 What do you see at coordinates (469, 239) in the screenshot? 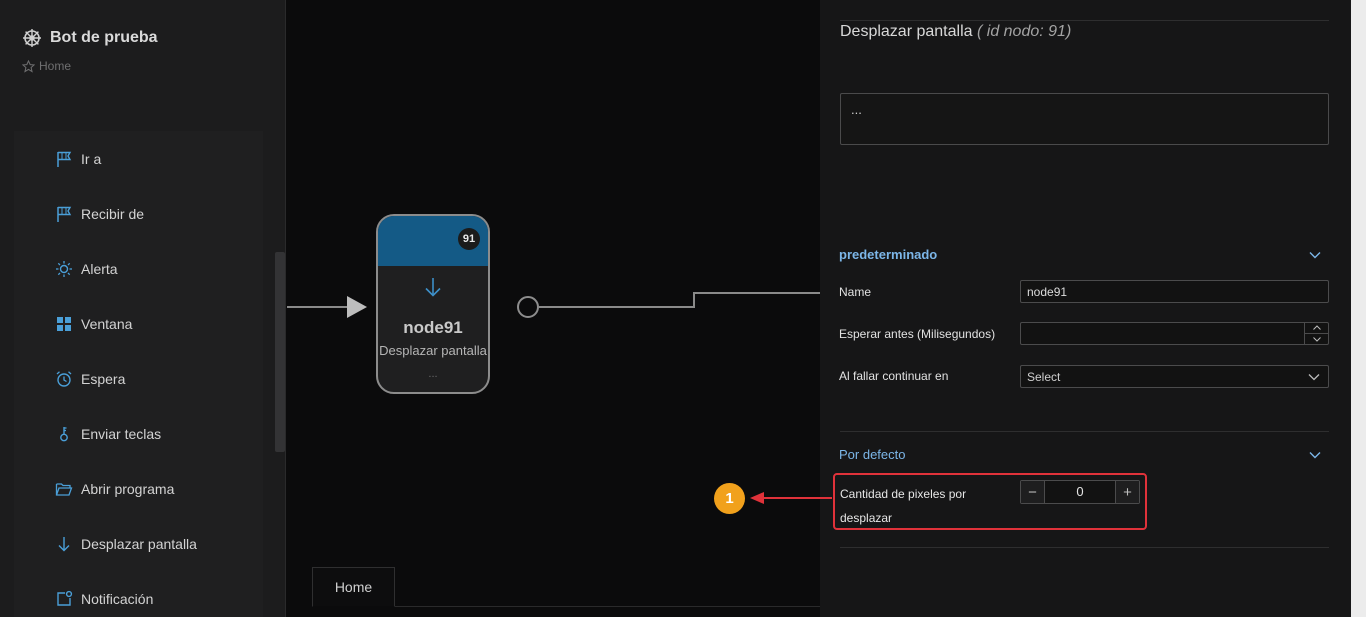
I see `node-id-badge: 91` at bounding box center [469, 239].